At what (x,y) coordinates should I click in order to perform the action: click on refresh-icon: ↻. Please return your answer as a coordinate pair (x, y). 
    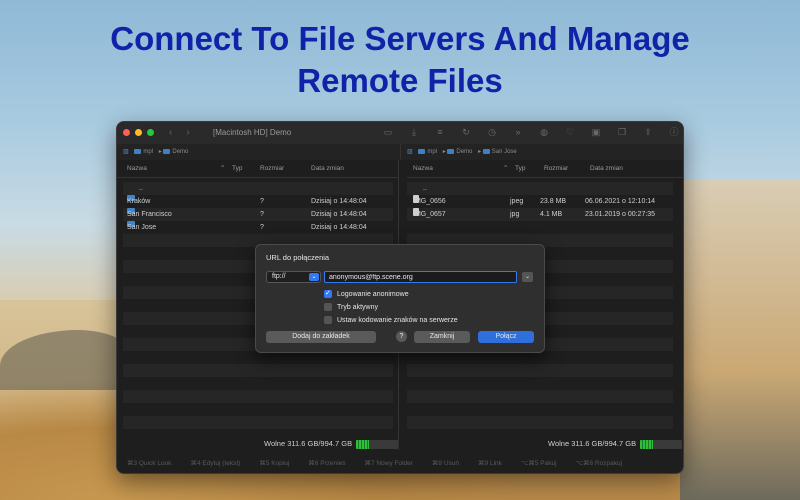
    Looking at the image, I should click on (466, 132).